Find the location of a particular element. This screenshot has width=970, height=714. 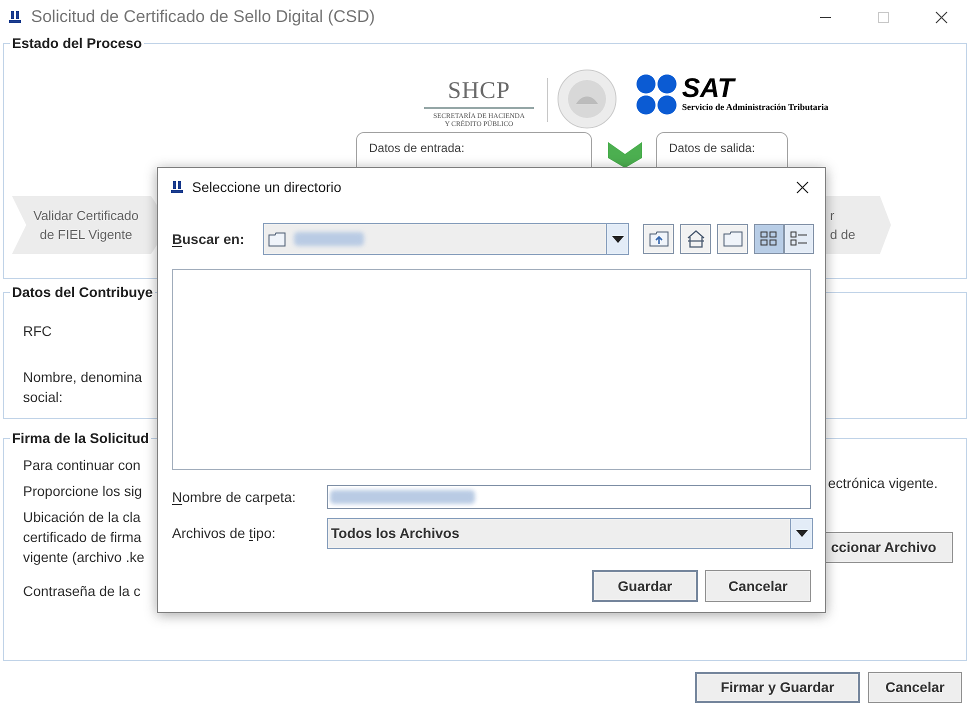

file-type-label: Archivos de tipo: is located at coordinates (224, 533).